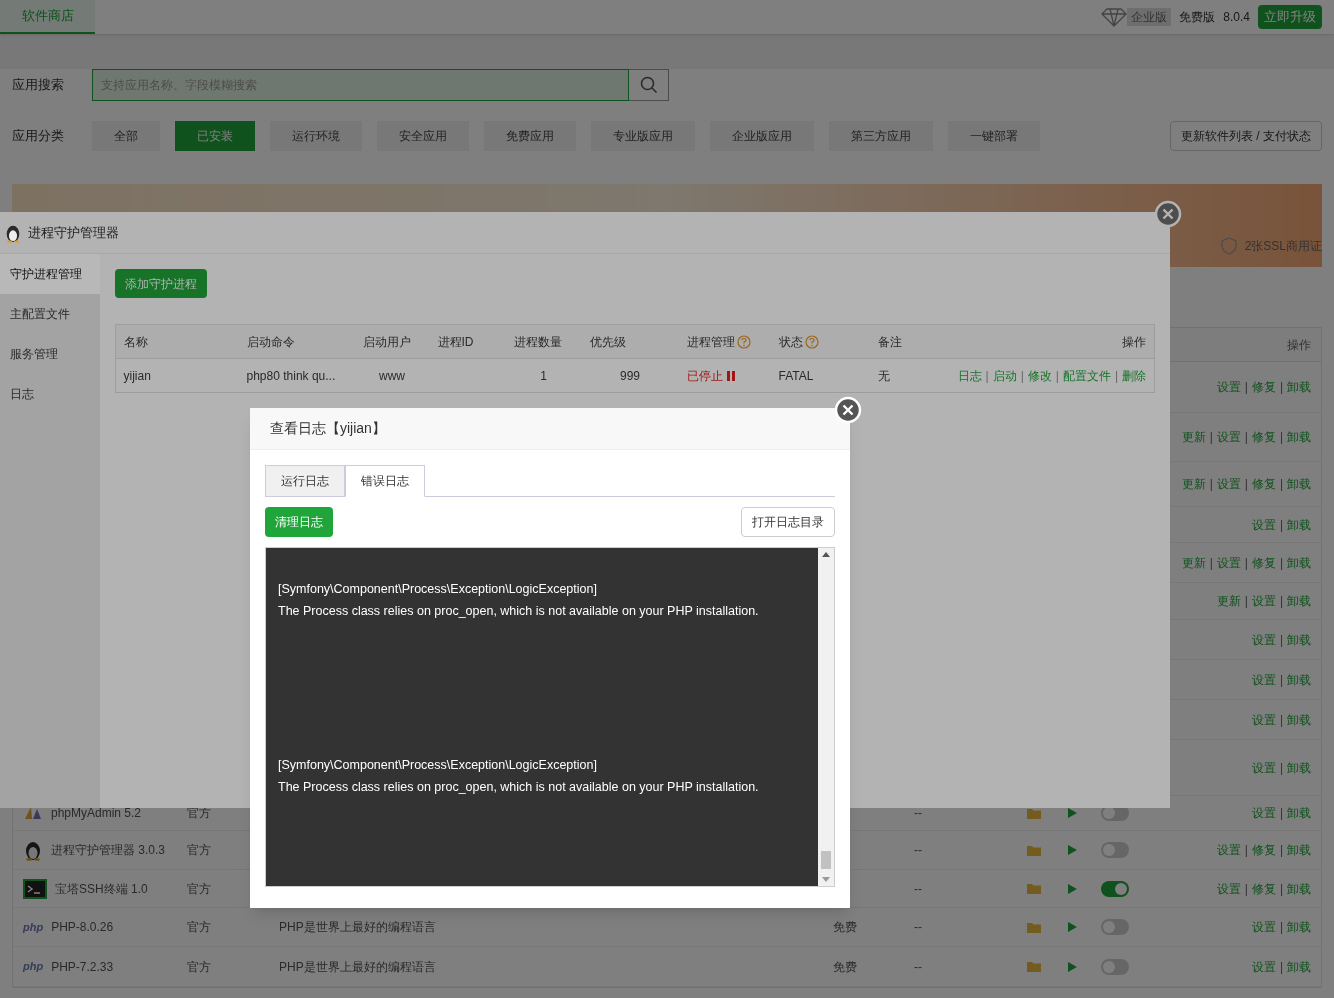  I want to click on open-log-folder-button: 打开日志目录, so click(788, 522).